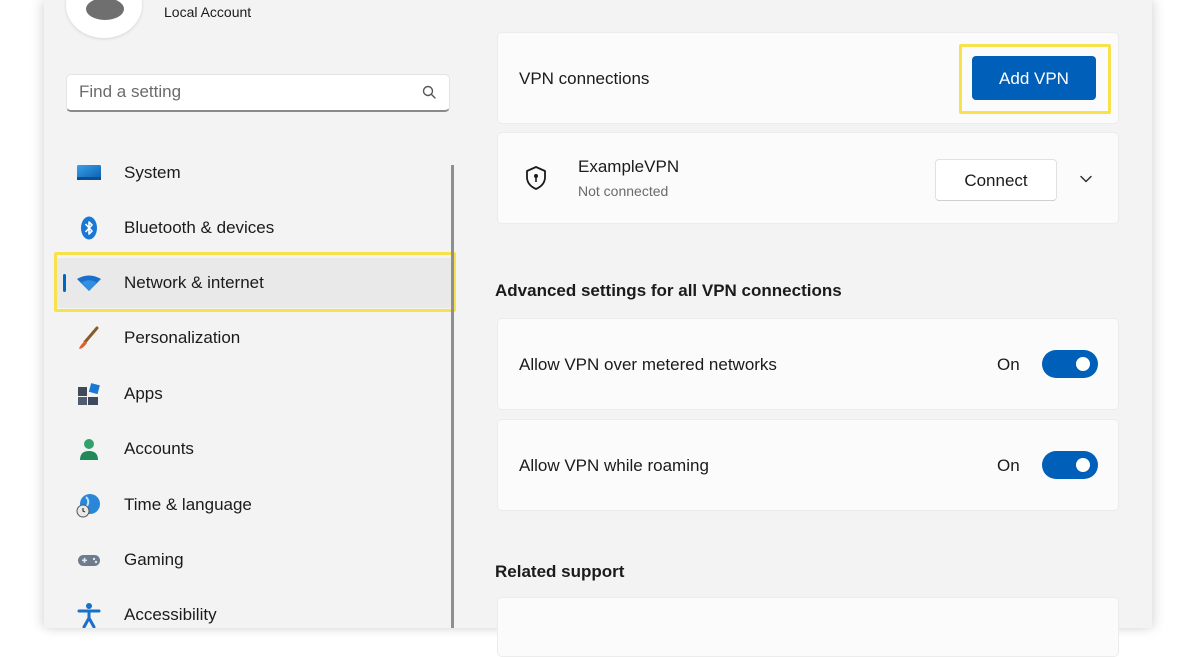  What do you see at coordinates (105, 10) in the screenshot?
I see `avatar-image` at bounding box center [105, 10].